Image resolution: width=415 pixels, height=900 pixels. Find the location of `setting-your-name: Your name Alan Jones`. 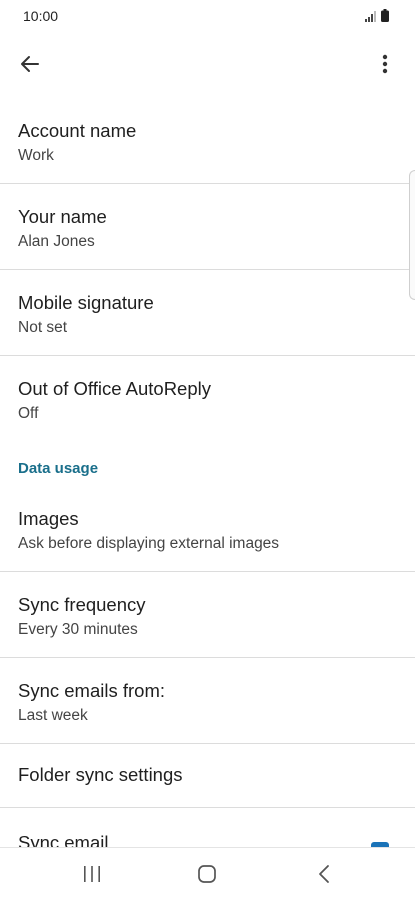

setting-your-name: Your name Alan Jones is located at coordinates (207, 227).